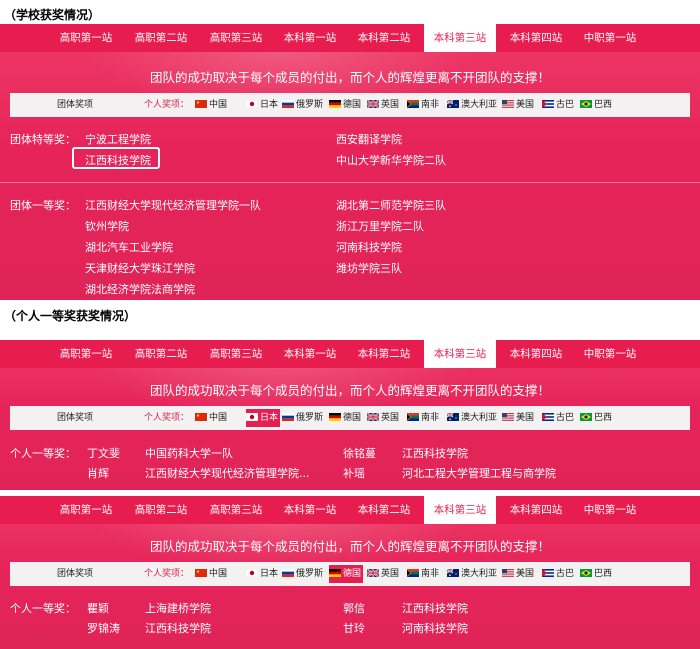  Describe the element at coordinates (43, 205) in the screenshot. I see `first-award-label: 团体一等奖：` at that location.